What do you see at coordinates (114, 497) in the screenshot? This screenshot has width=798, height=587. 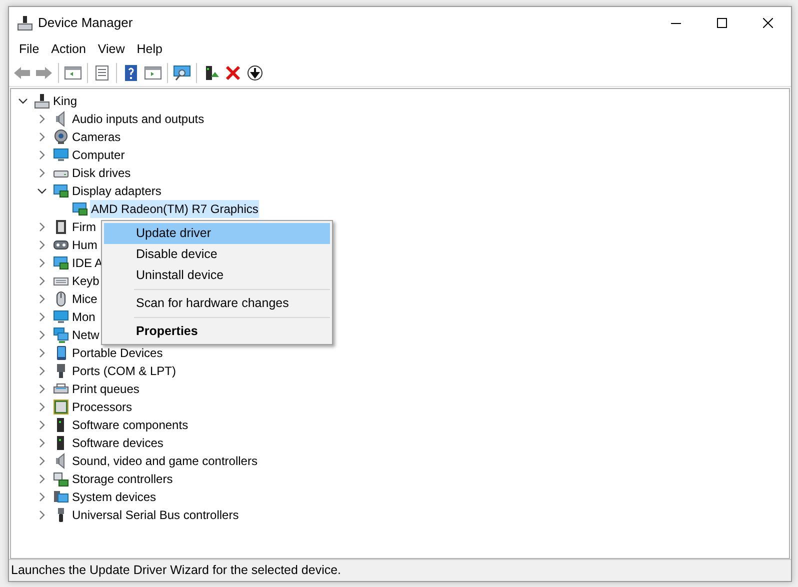 I see `tree-item: System devices` at bounding box center [114, 497].